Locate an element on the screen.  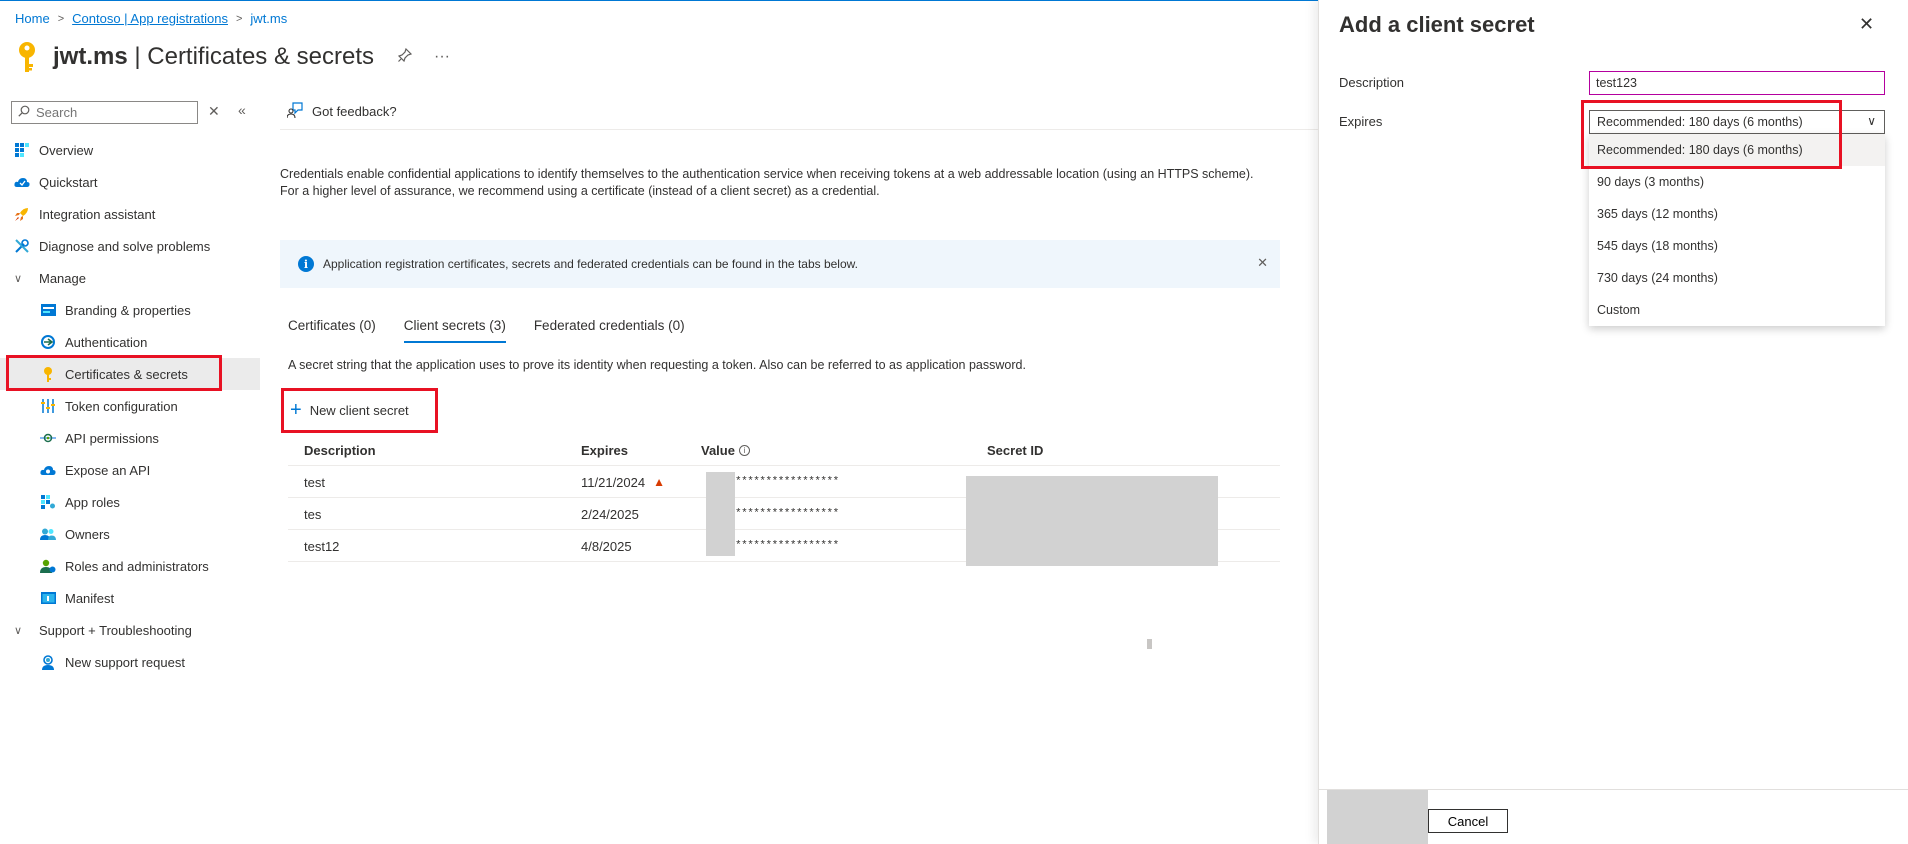
sidebar-item-owners: Owners is located at coordinates (130, 534).